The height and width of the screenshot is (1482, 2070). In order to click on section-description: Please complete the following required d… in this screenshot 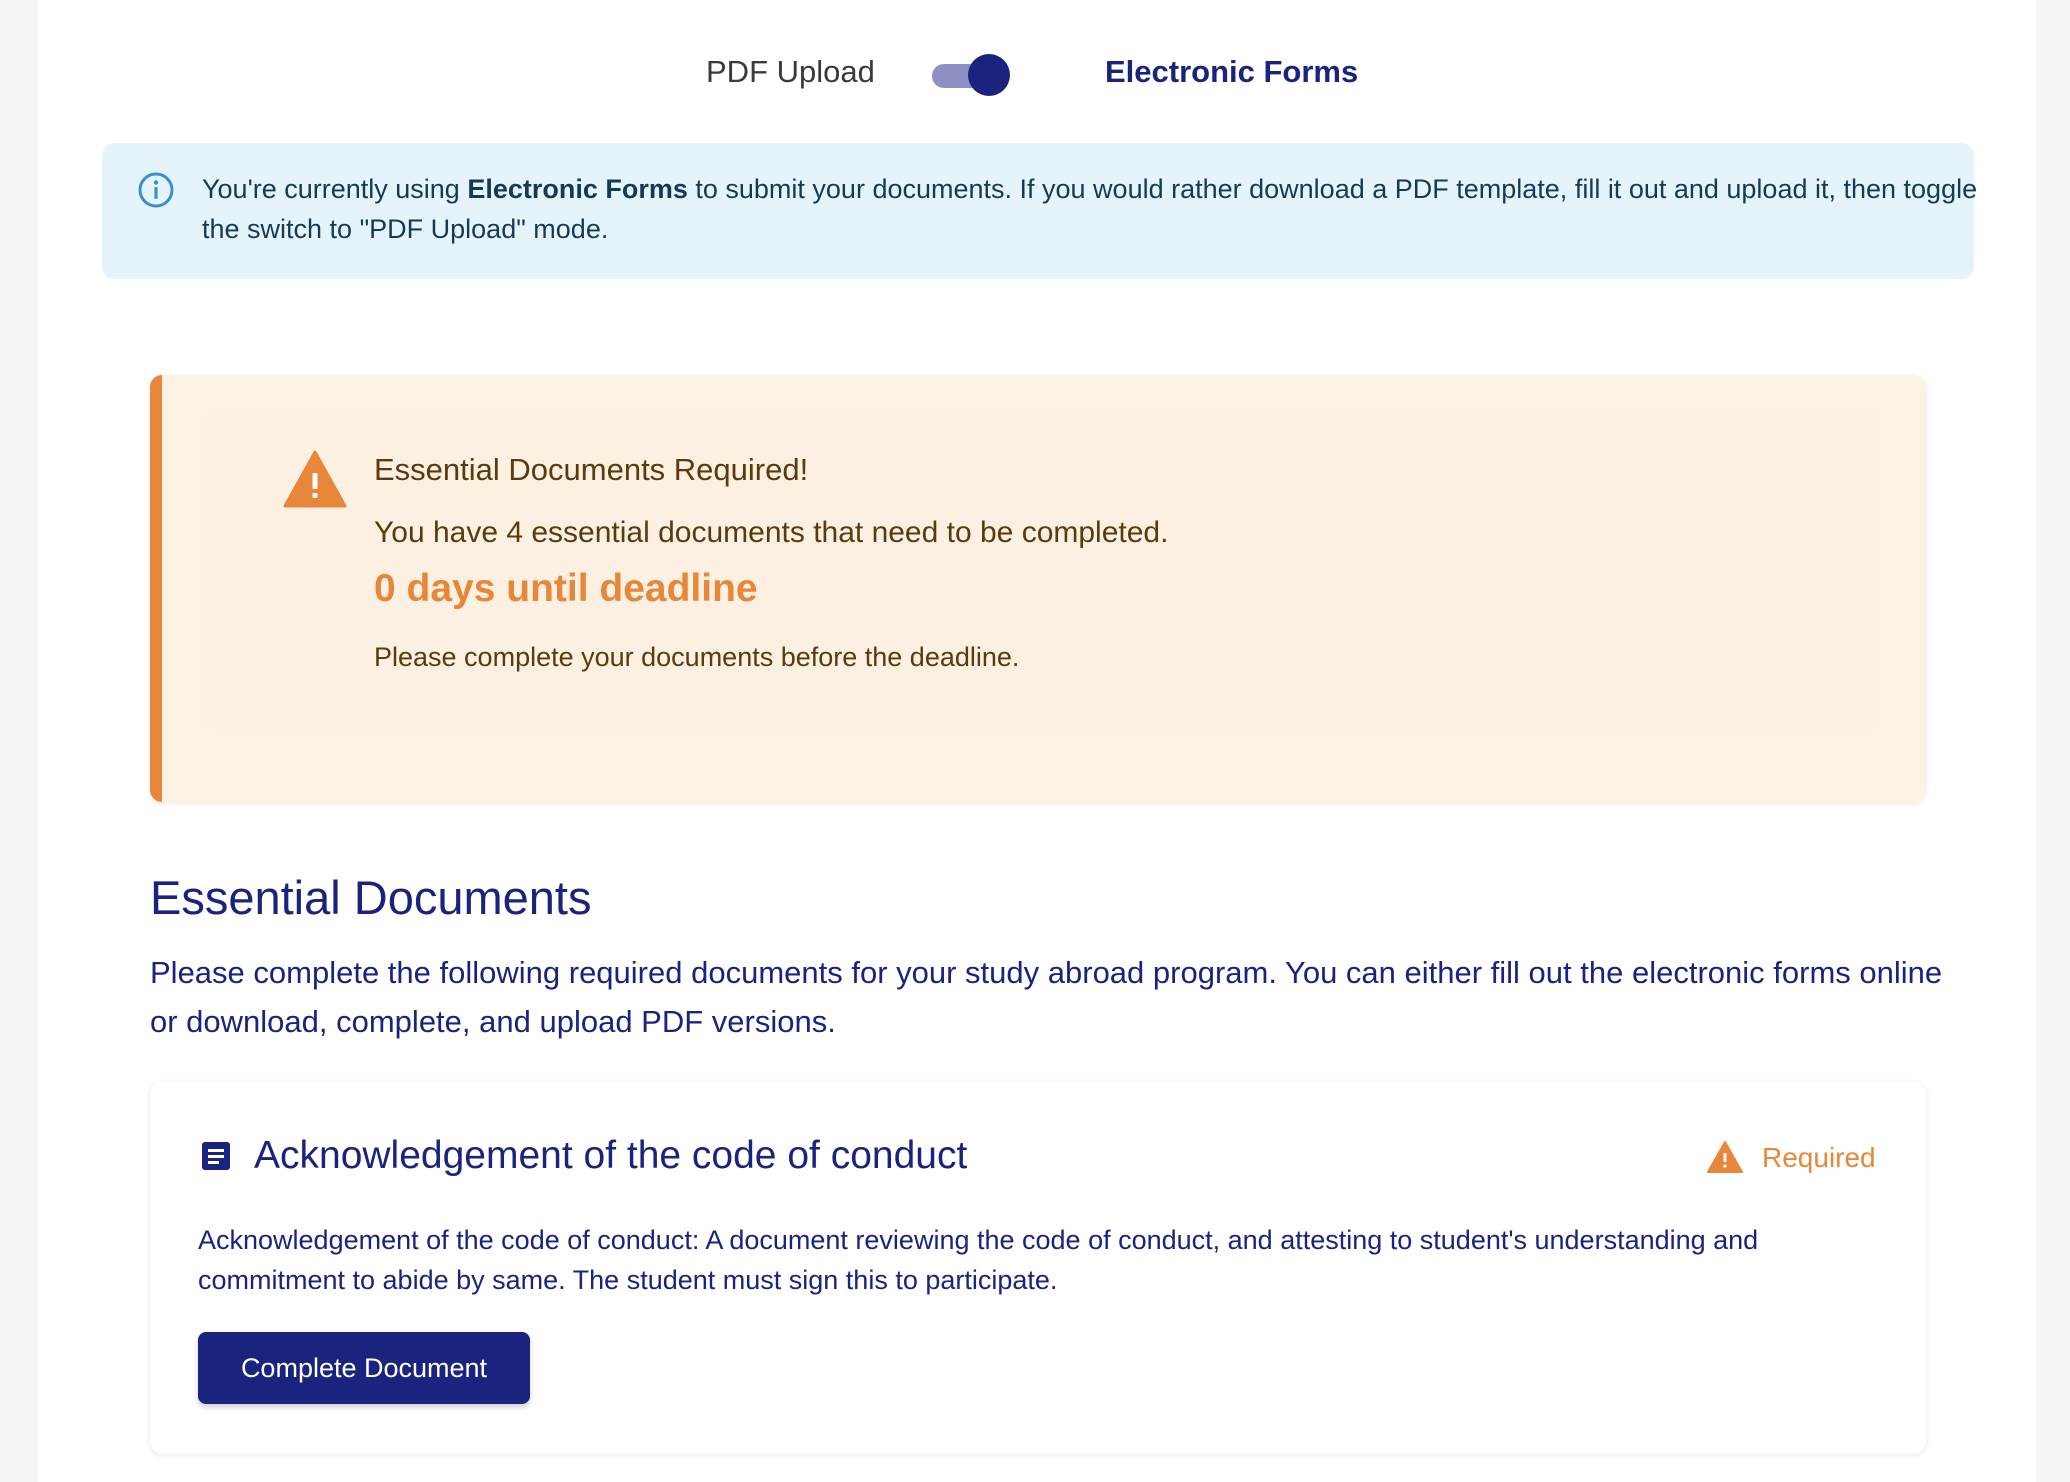, I will do `click(1046, 997)`.